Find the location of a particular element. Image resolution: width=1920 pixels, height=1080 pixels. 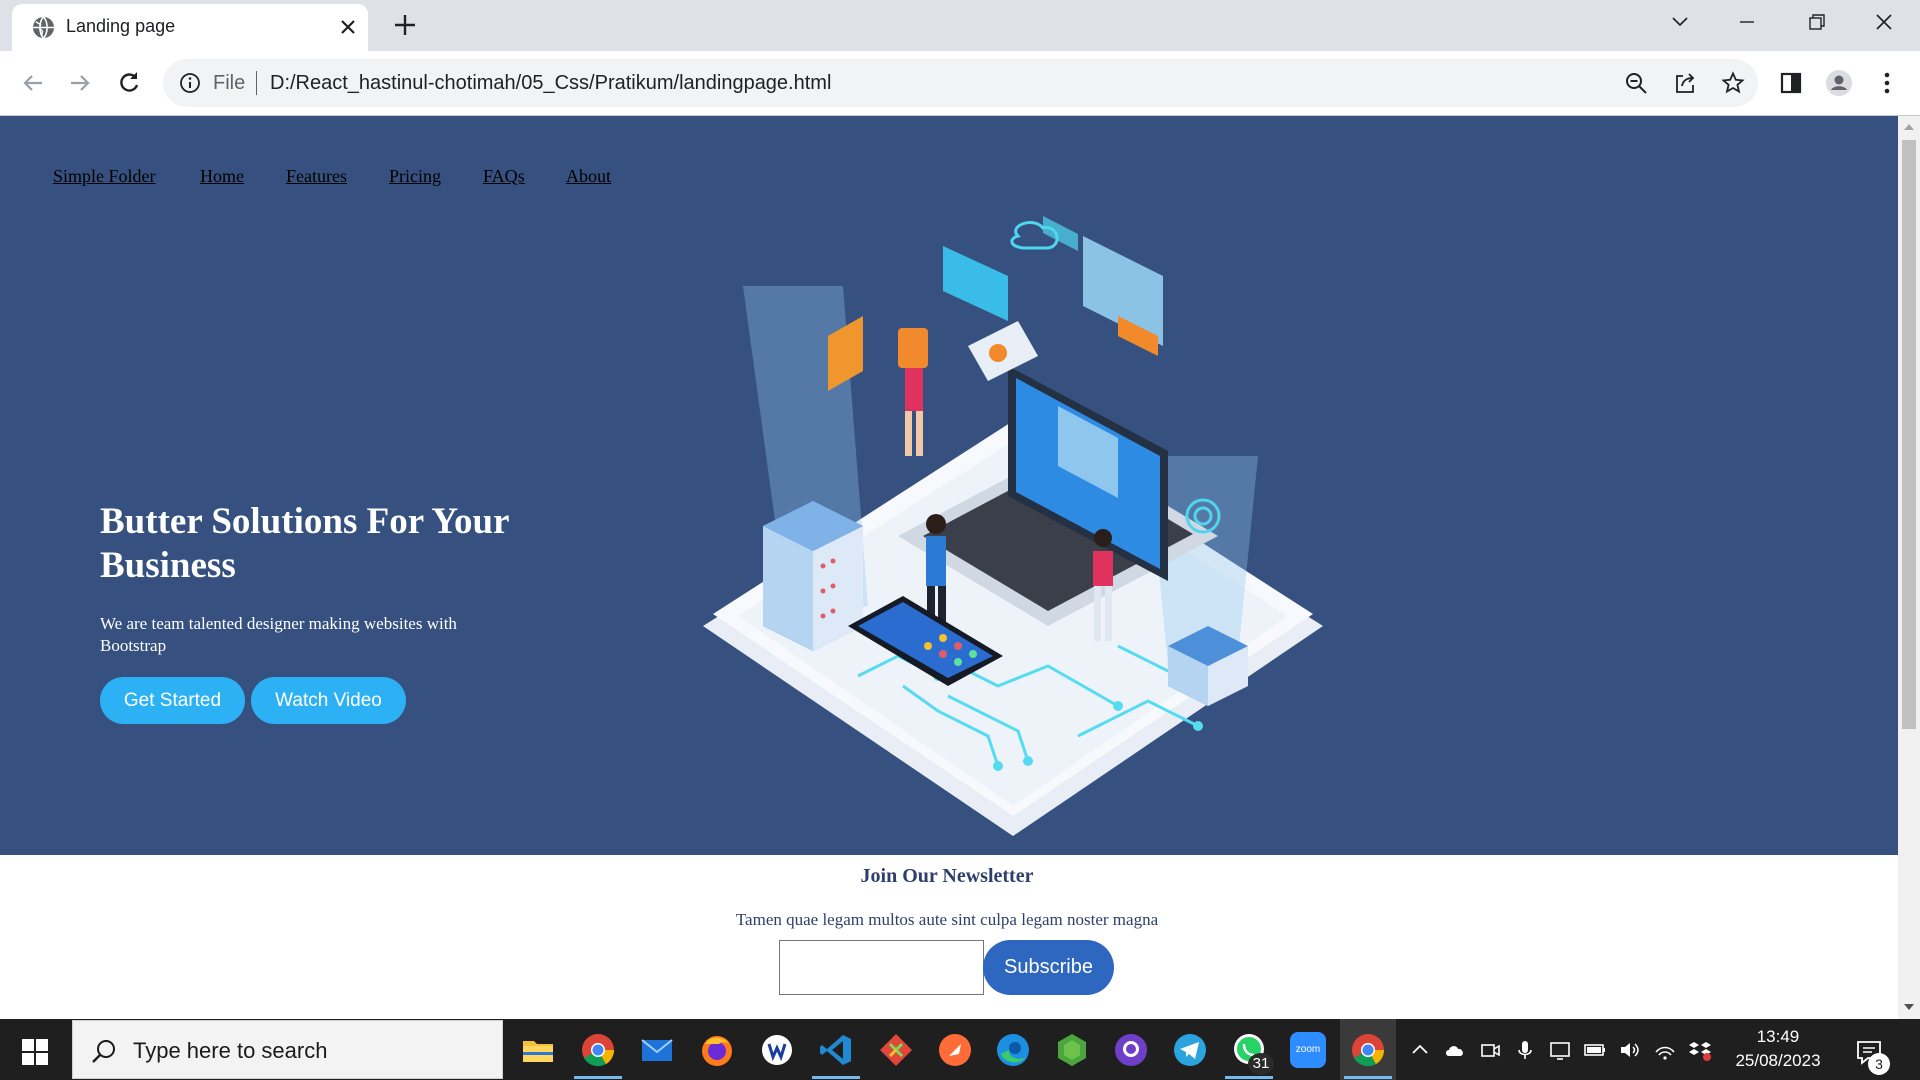

server-rack-left is located at coordinates (813, 576).